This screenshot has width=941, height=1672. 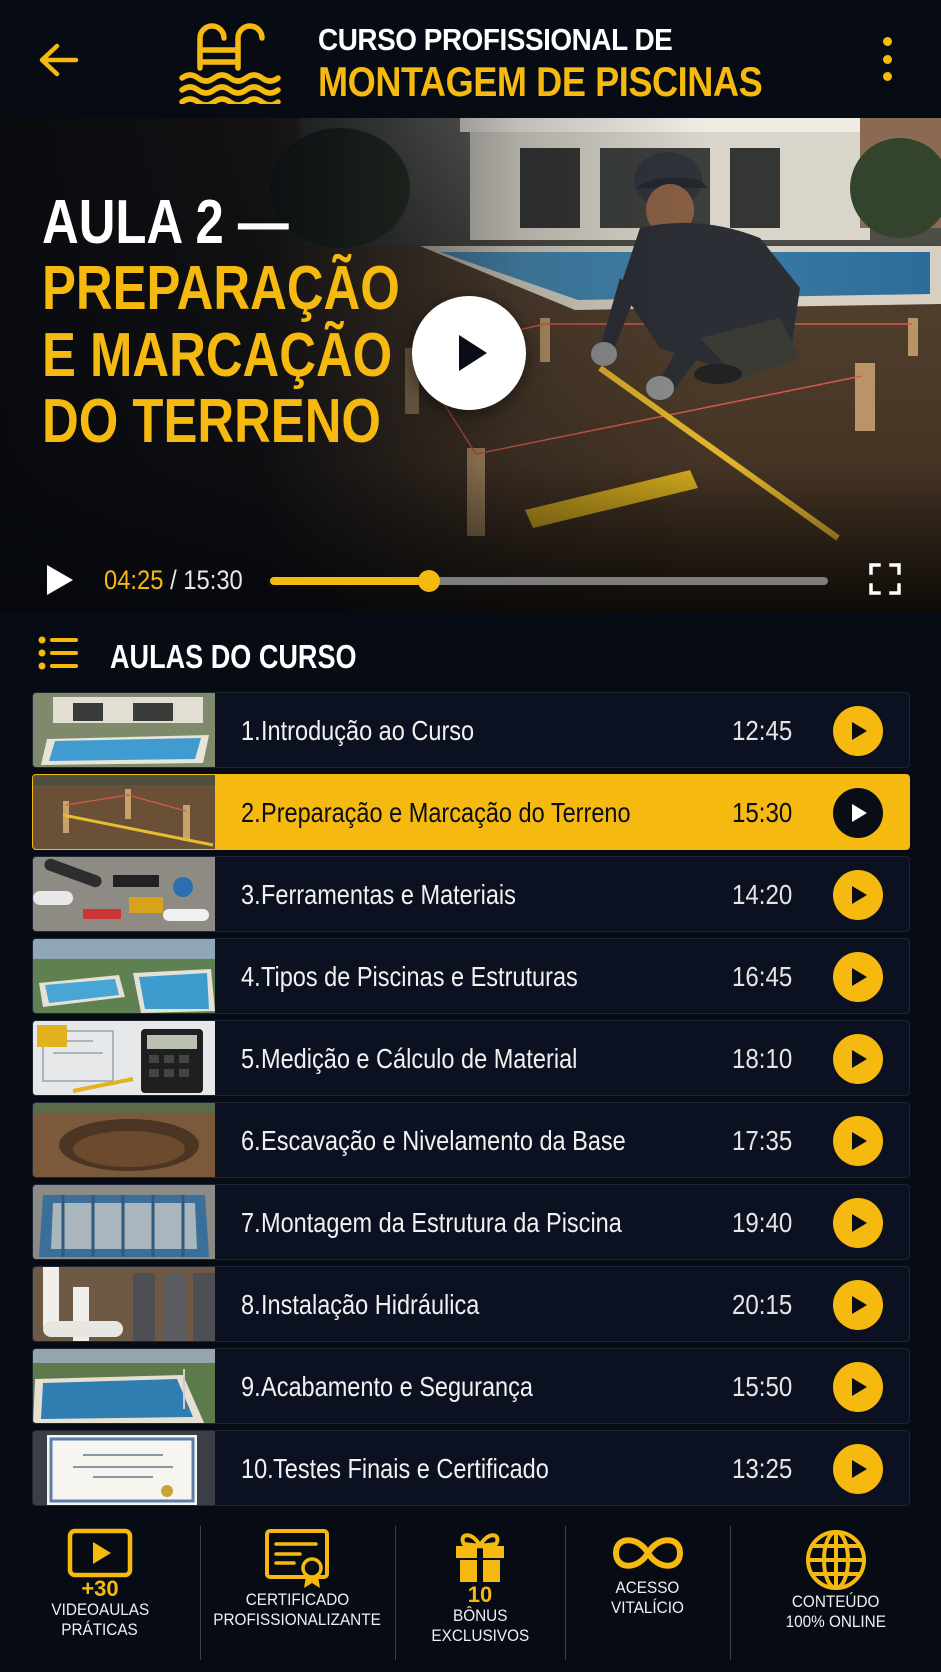 I want to click on feature-videoaulas: +30 VIDEOAULAS PRÁTICAS, so click(x=100, y=1593).